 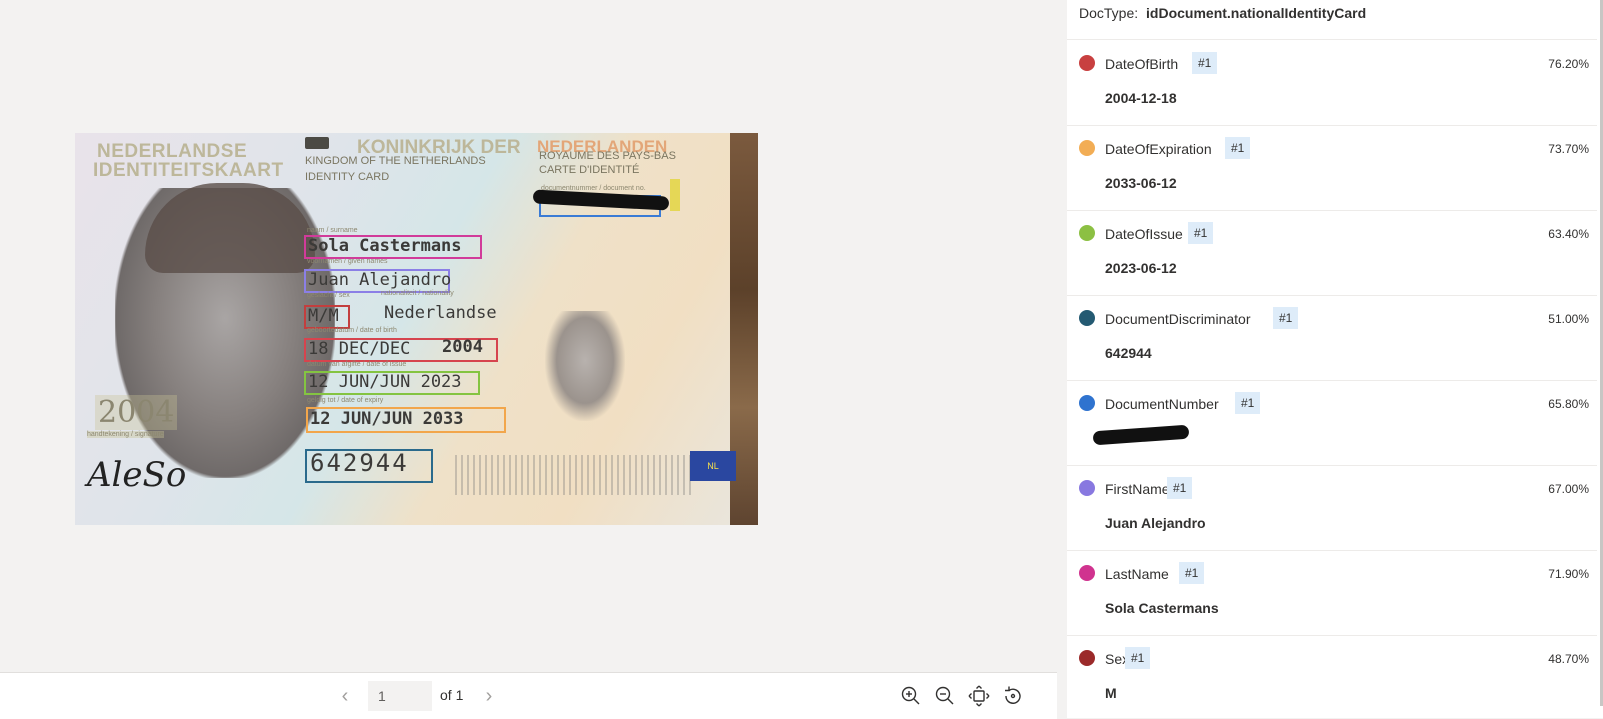 I want to click on field-row-sex: Sex #1 48.70% M, so click(x=1332, y=676).